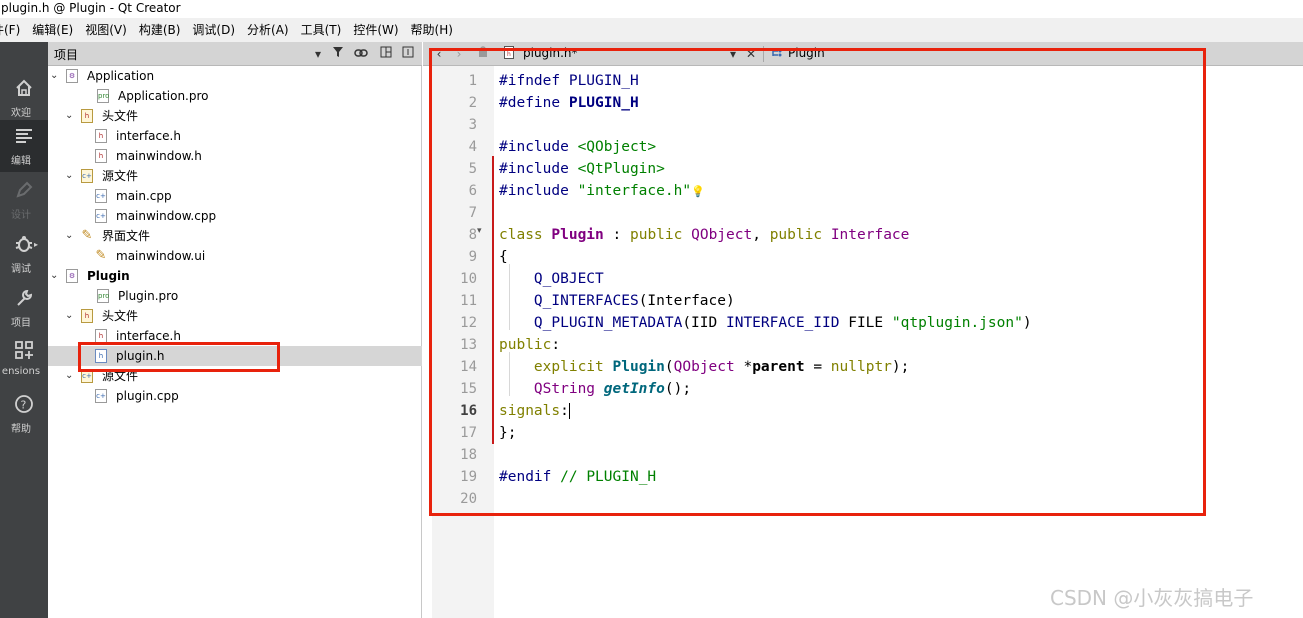  What do you see at coordinates (120, 176) in the screenshot?
I see `tree-item-label: 源文件` at bounding box center [120, 176].